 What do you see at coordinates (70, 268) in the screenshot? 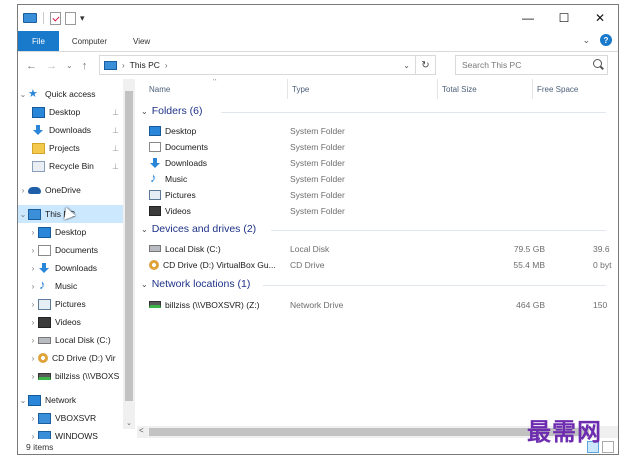
I see `nav-item-downloads: › Downloads` at bounding box center [70, 268].